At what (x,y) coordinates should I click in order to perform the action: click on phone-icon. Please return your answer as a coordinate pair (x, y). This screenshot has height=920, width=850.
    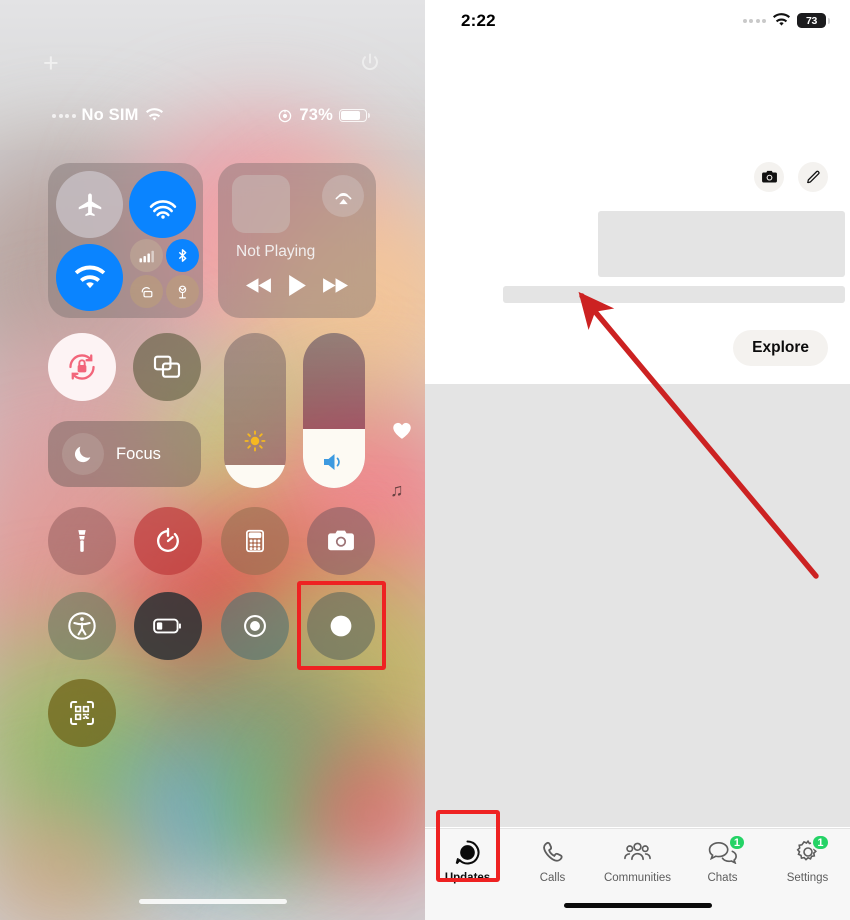
    Looking at the image, I should click on (552, 852).